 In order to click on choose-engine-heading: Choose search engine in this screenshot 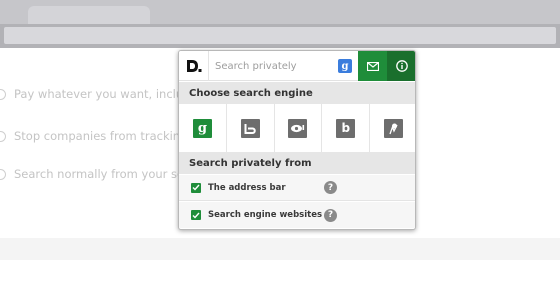, I will do `click(297, 93)`.